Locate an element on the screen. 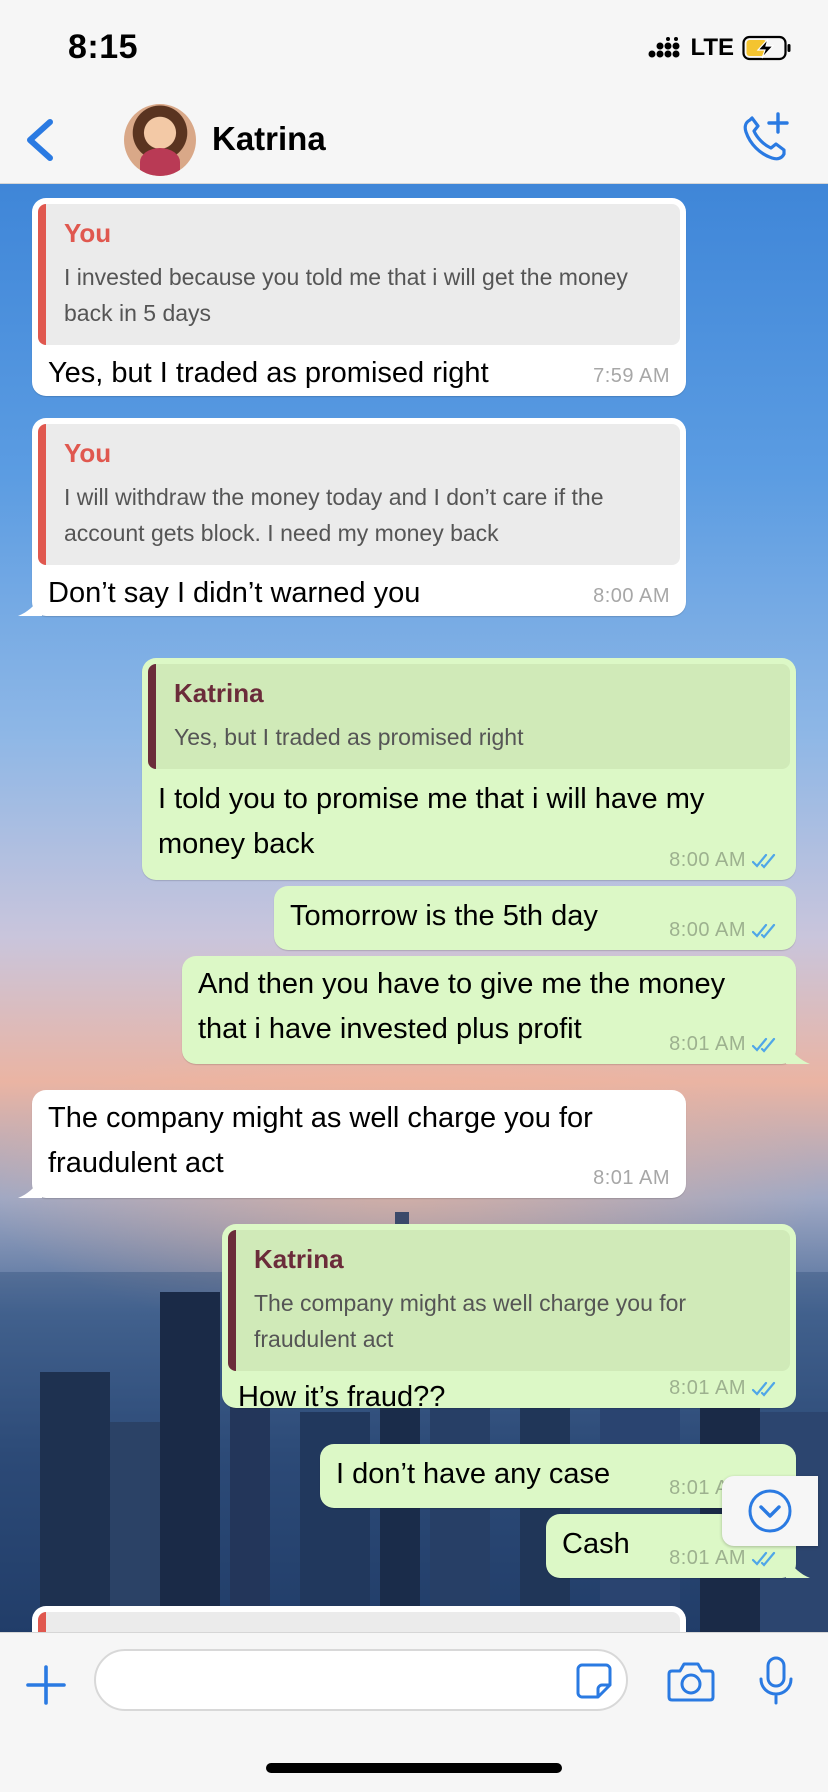 The height and width of the screenshot is (1792, 828). scroll-to-bottom-button is located at coordinates (770, 1511).